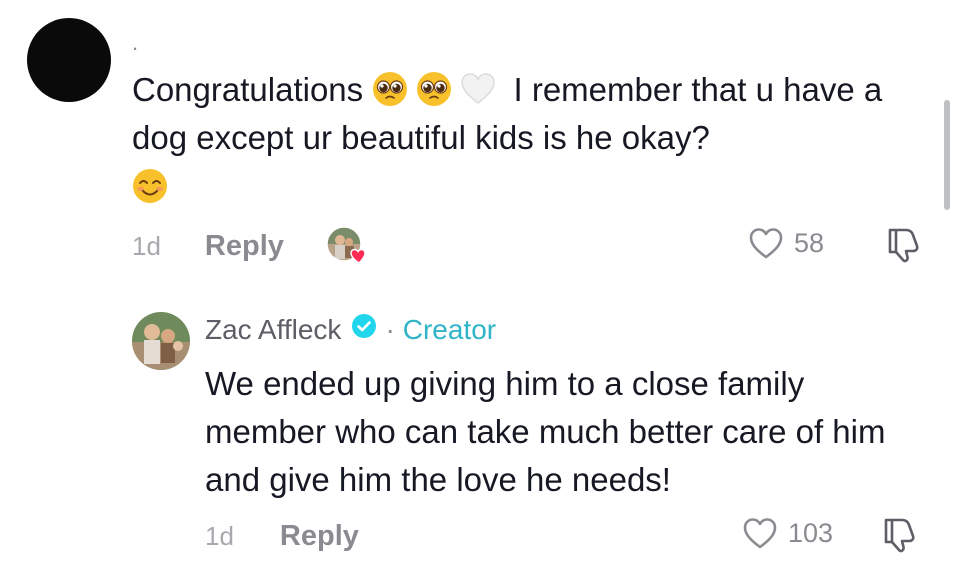 The image size is (960, 578). Describe the element at coordinates (150, 186) in the screenshot. I see `smiling-face-emoji` at that location.